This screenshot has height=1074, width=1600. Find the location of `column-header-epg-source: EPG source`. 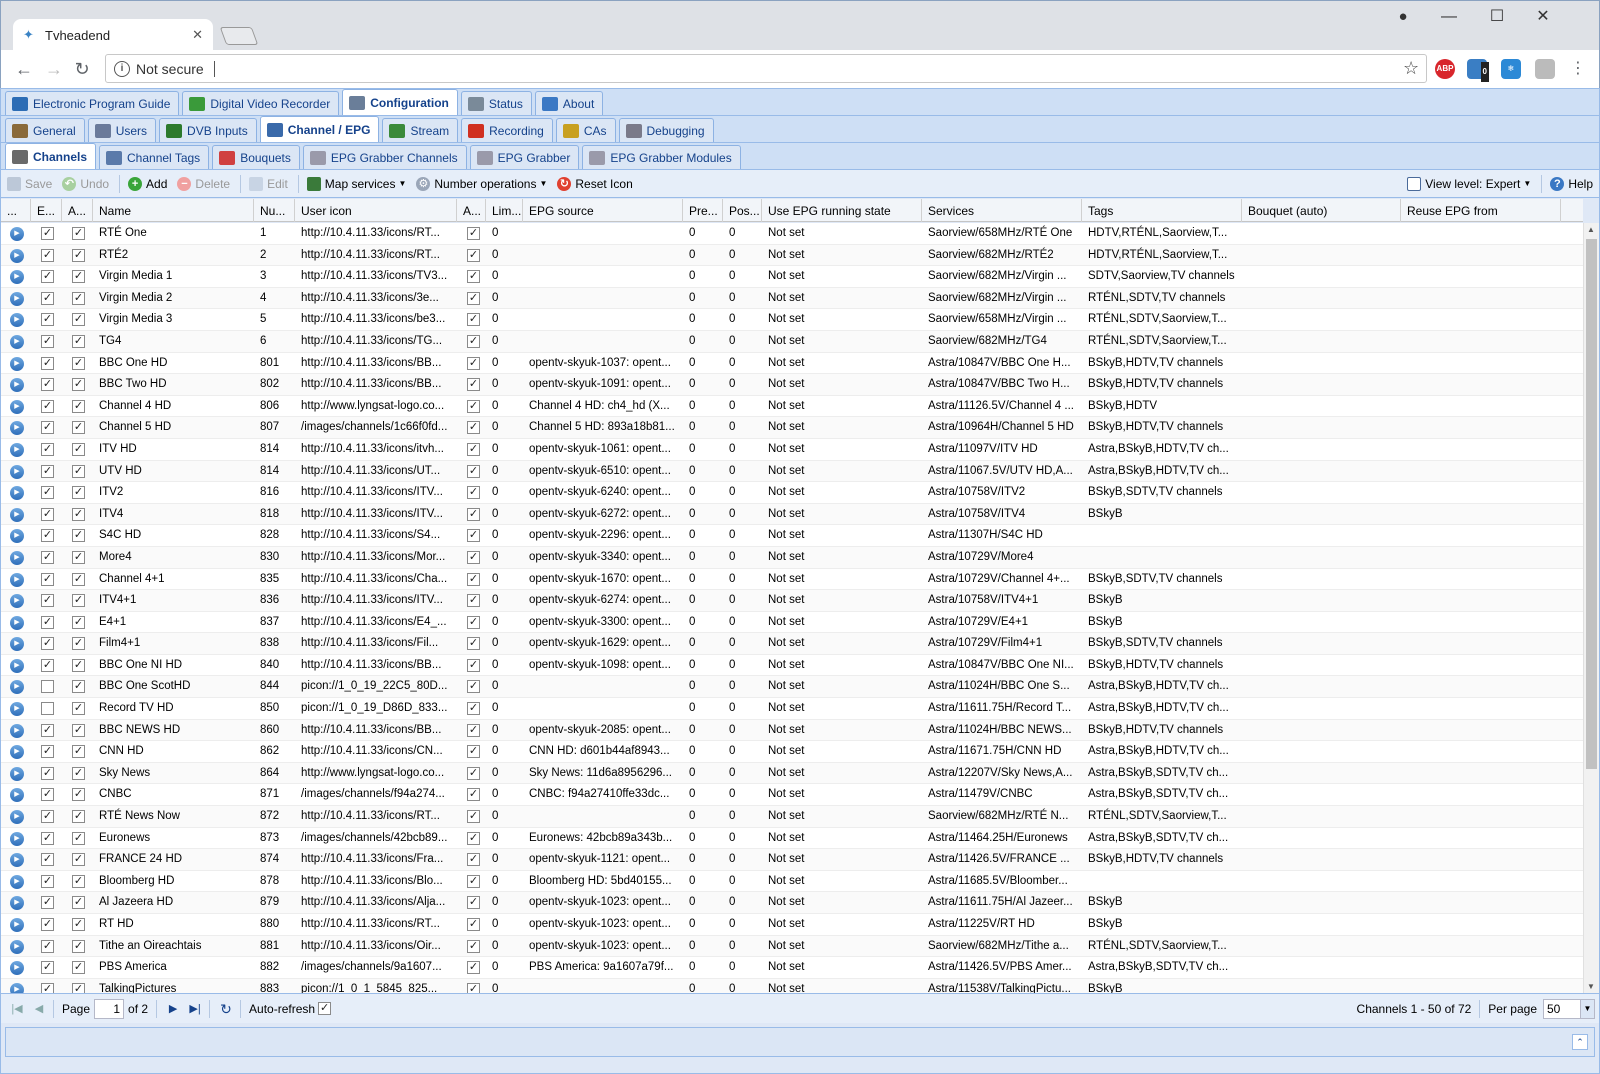

column-header-epg-source: EPG source is located at coordinates (603, 210).